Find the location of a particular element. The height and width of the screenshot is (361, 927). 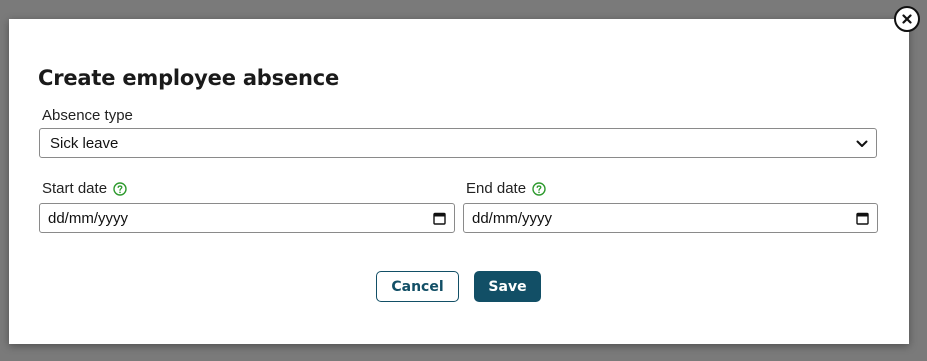

start-date-label-text: Start date is located at coordinates (75, 188).